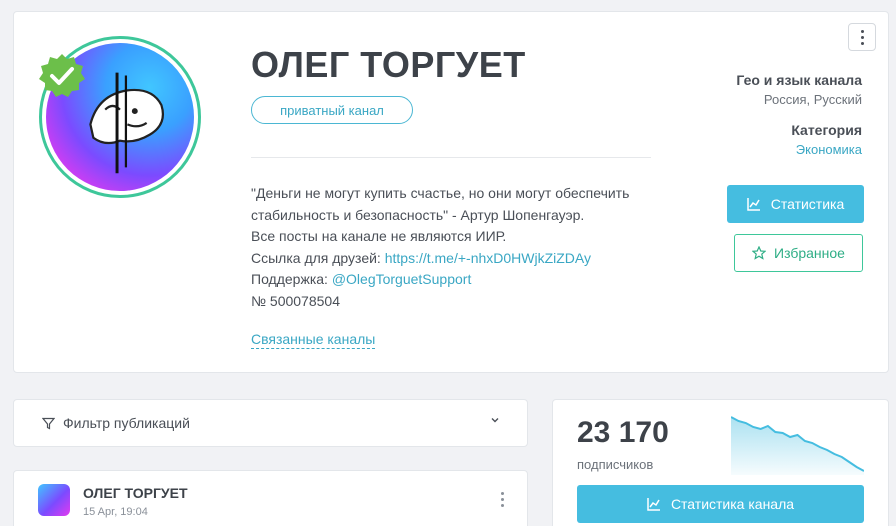 The image size is (896, 526). I want to click on filter-icon, so click(48, 423).